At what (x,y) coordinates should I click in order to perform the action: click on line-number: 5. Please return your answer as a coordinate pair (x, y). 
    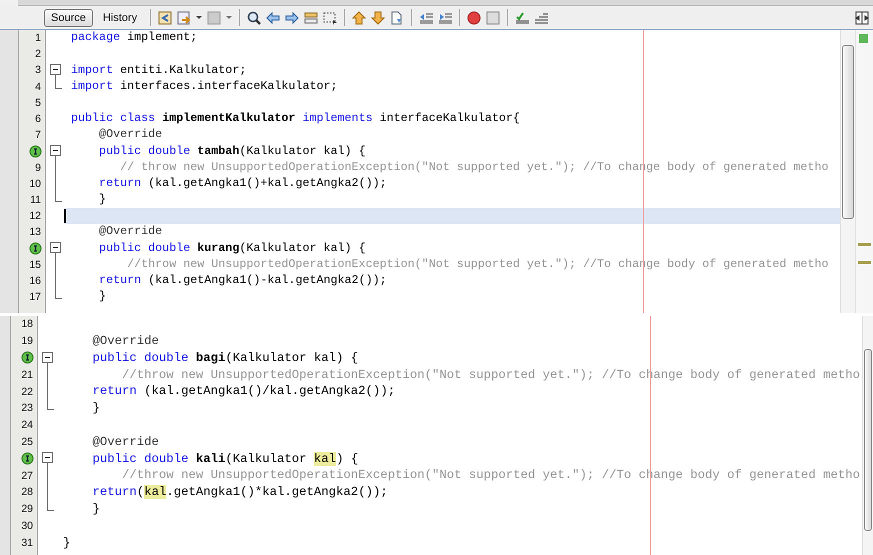
    Looking at the image, I should click on (38, 102).